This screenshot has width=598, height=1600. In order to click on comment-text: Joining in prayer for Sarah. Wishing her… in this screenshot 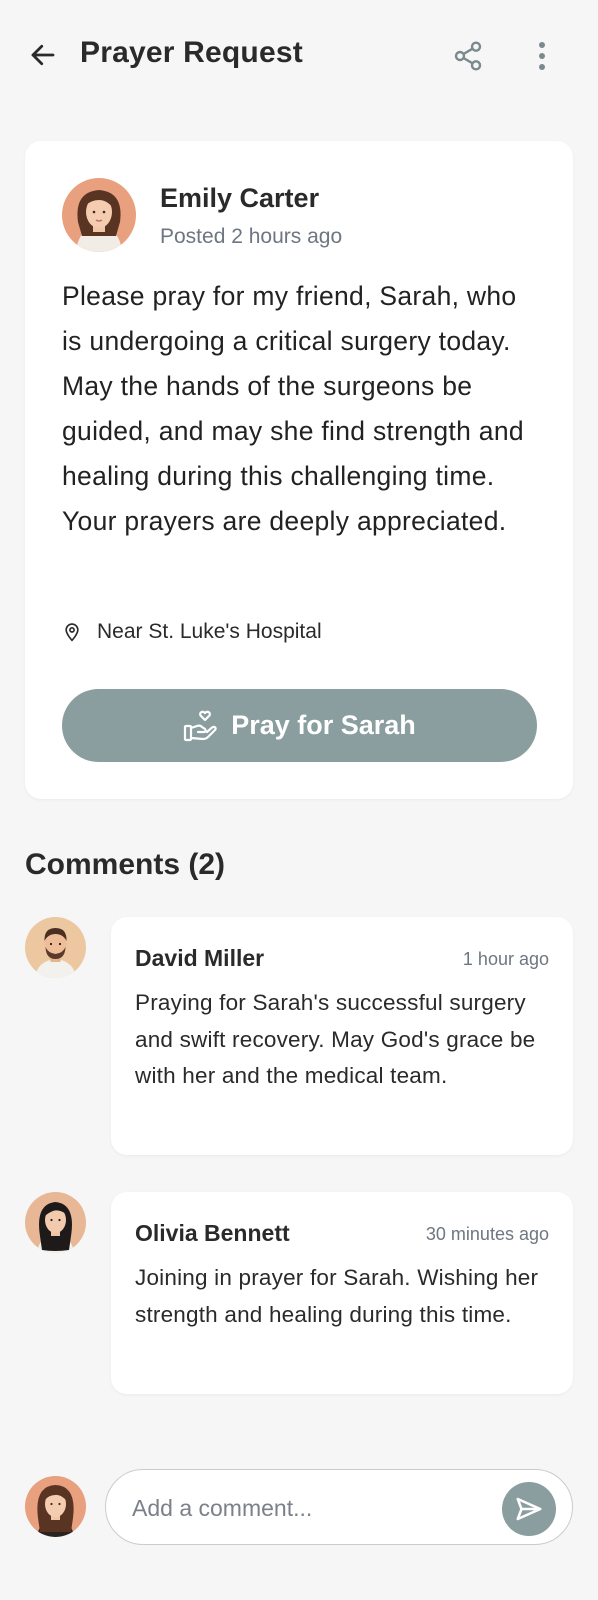, I will do `click(337, 1296)`.